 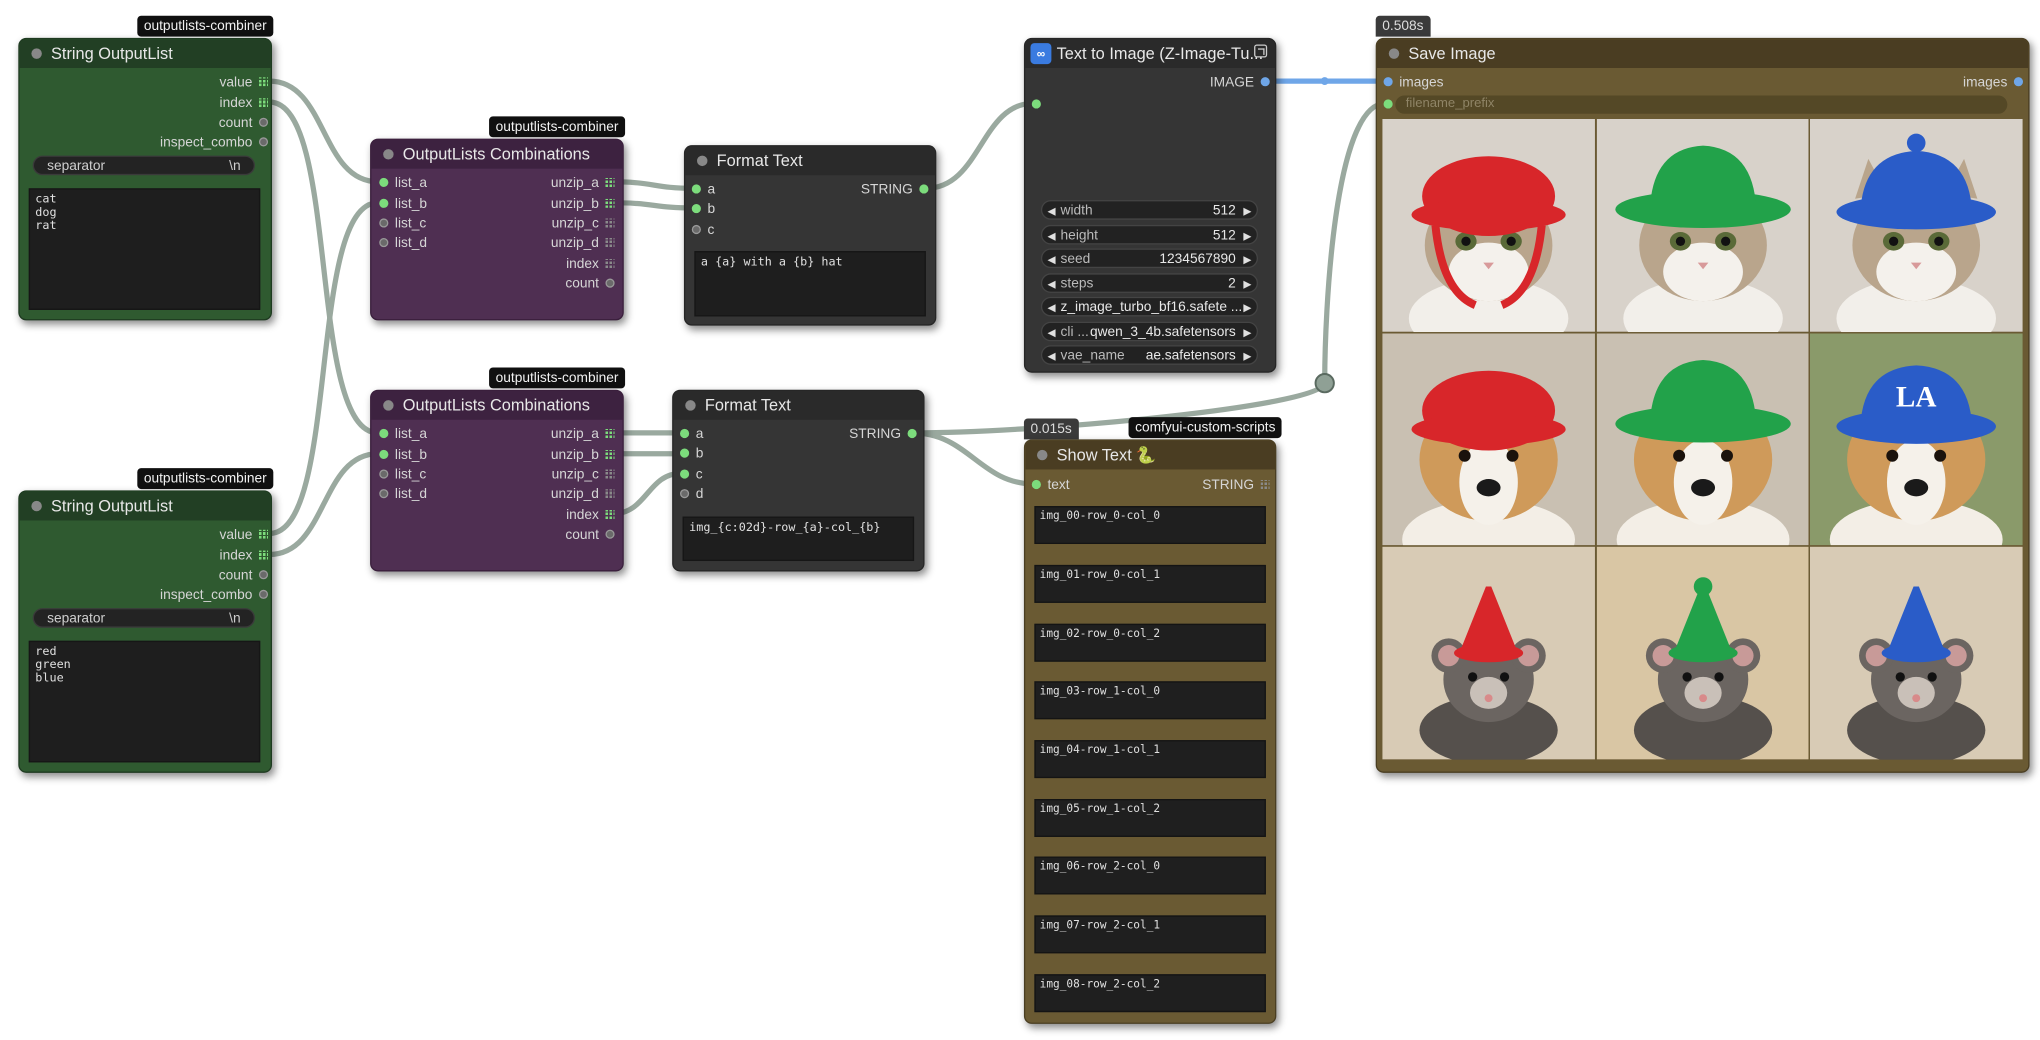 What do you see at coordinates (402, 494) in the screenshot?
I see `input-slot-list-d: list_d` at bounding box center [402, 494].